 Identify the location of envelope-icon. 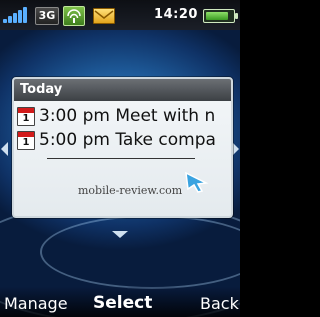
(104, 16).